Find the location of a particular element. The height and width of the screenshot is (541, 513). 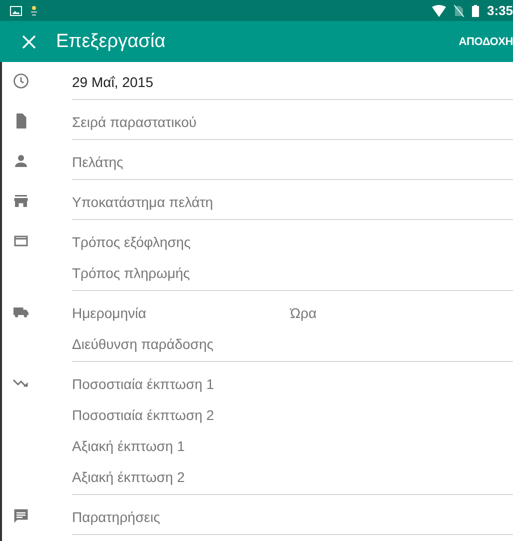

input-field: Παρατηρήσεις is located at coordinates (162, 517).